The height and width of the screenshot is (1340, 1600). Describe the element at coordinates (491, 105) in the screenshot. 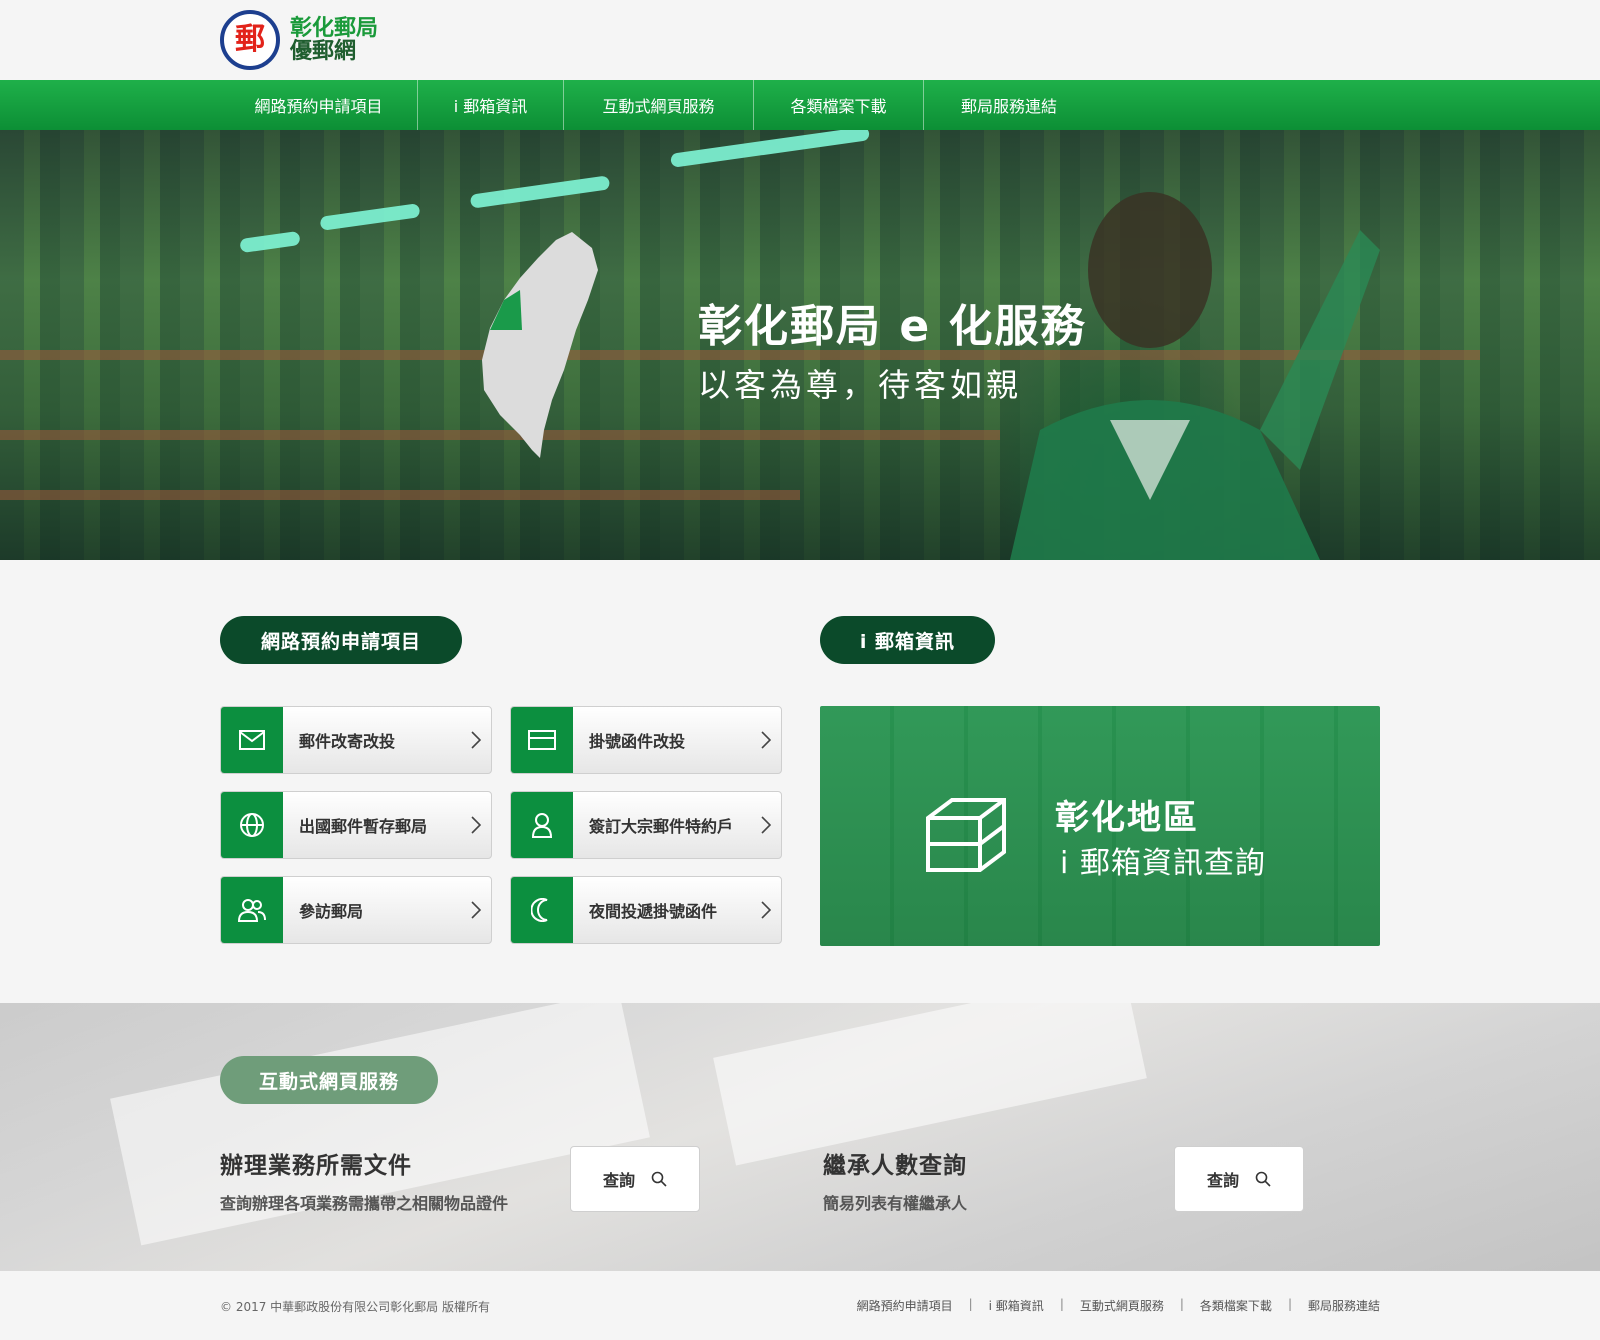

I see `nav-item-ibox: i 郵箱資訊` at that location.